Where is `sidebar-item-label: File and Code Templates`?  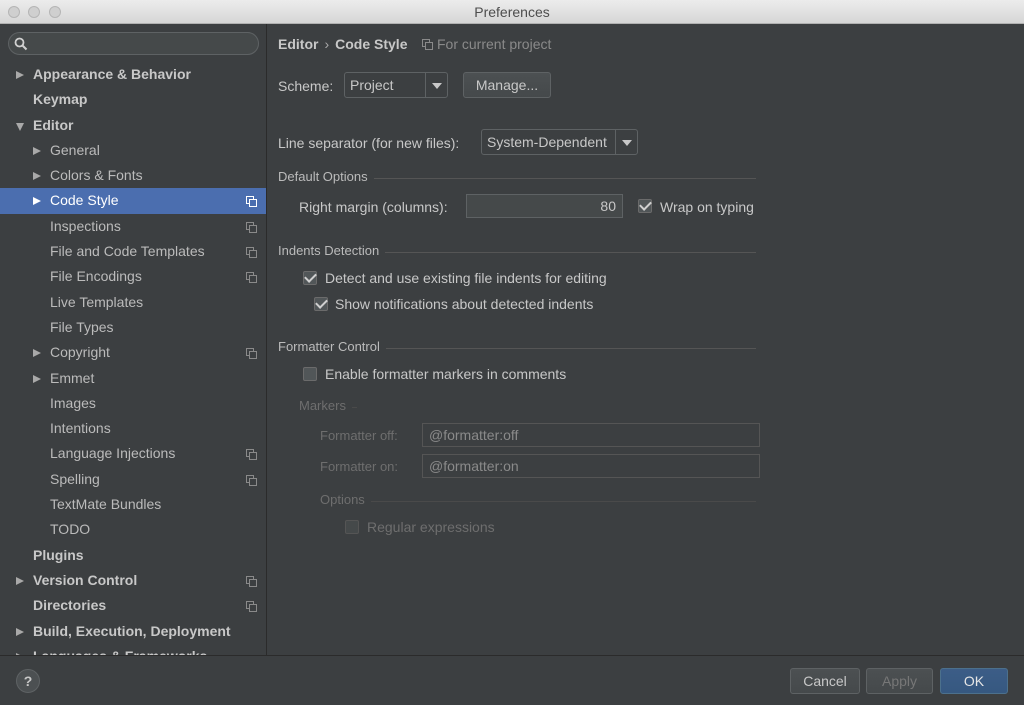 sidebar-item-label: File and Code Templates is located at coordinates (127, 251).